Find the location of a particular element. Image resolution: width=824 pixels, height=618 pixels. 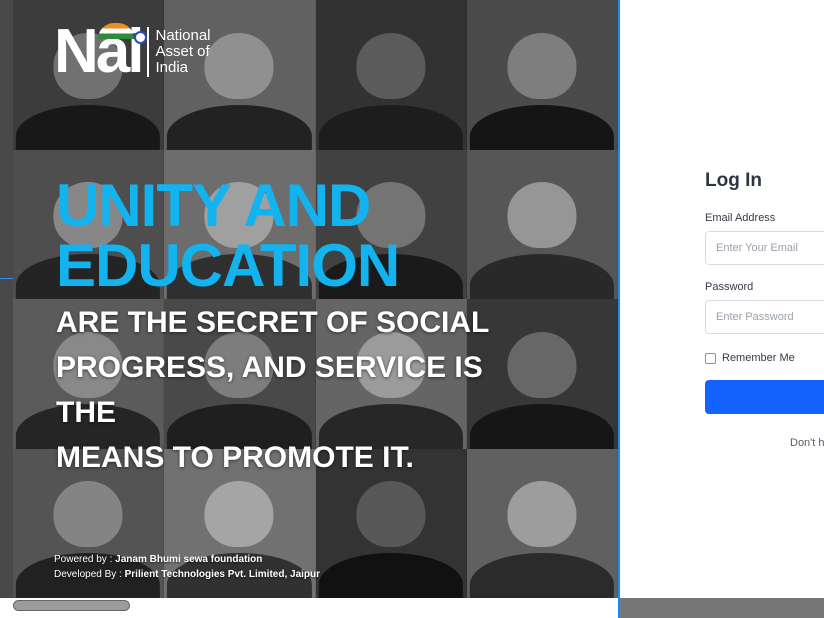

powered-by: Powered by : Janam Bhumi sewa foundation is located at coordinates (187, 559).